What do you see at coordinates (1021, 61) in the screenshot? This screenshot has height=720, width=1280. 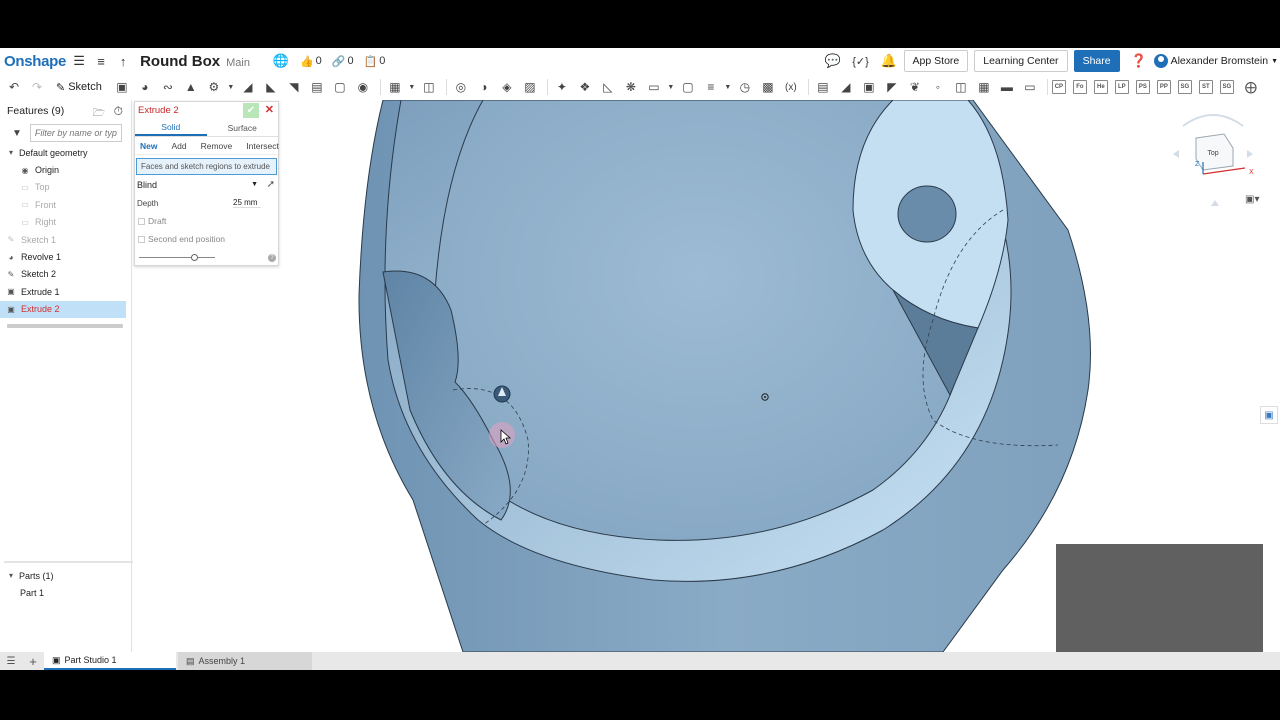 I see `learning-center-button: Learning Center` at bounding box center [1021, 61].